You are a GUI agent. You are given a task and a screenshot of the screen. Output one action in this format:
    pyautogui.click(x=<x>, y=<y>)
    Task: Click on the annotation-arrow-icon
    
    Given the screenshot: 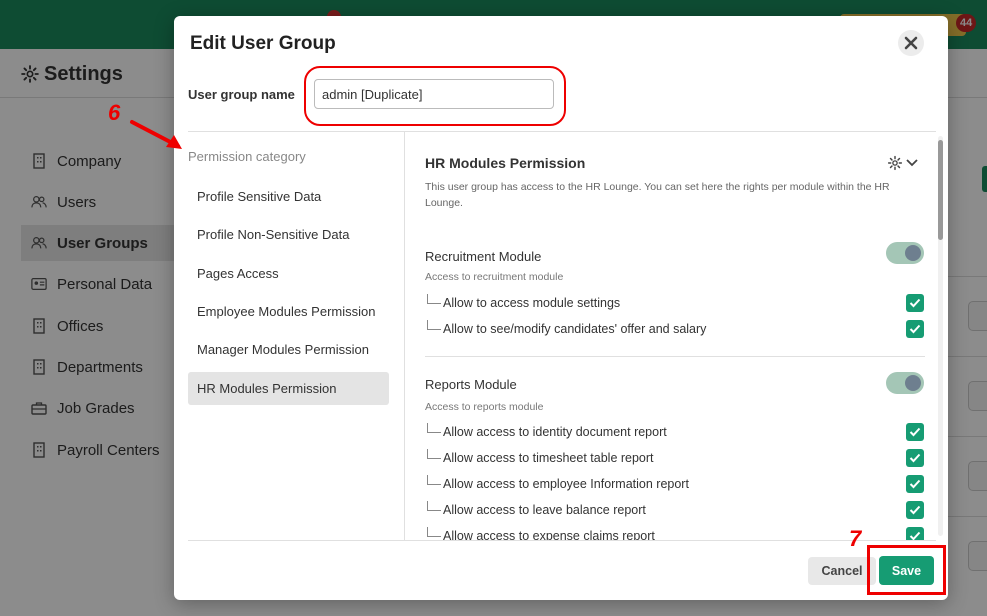 What is the action you would take?
    pyautogui.click(x=156, y=134)
    